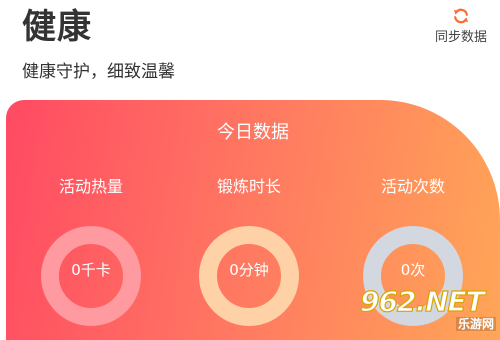 The width and height of the screenshot is (500, 340). What do you see at coordinates (57, 27) in the screenshot?
I see `page-title: 健康` at bounding box center [57, 27].